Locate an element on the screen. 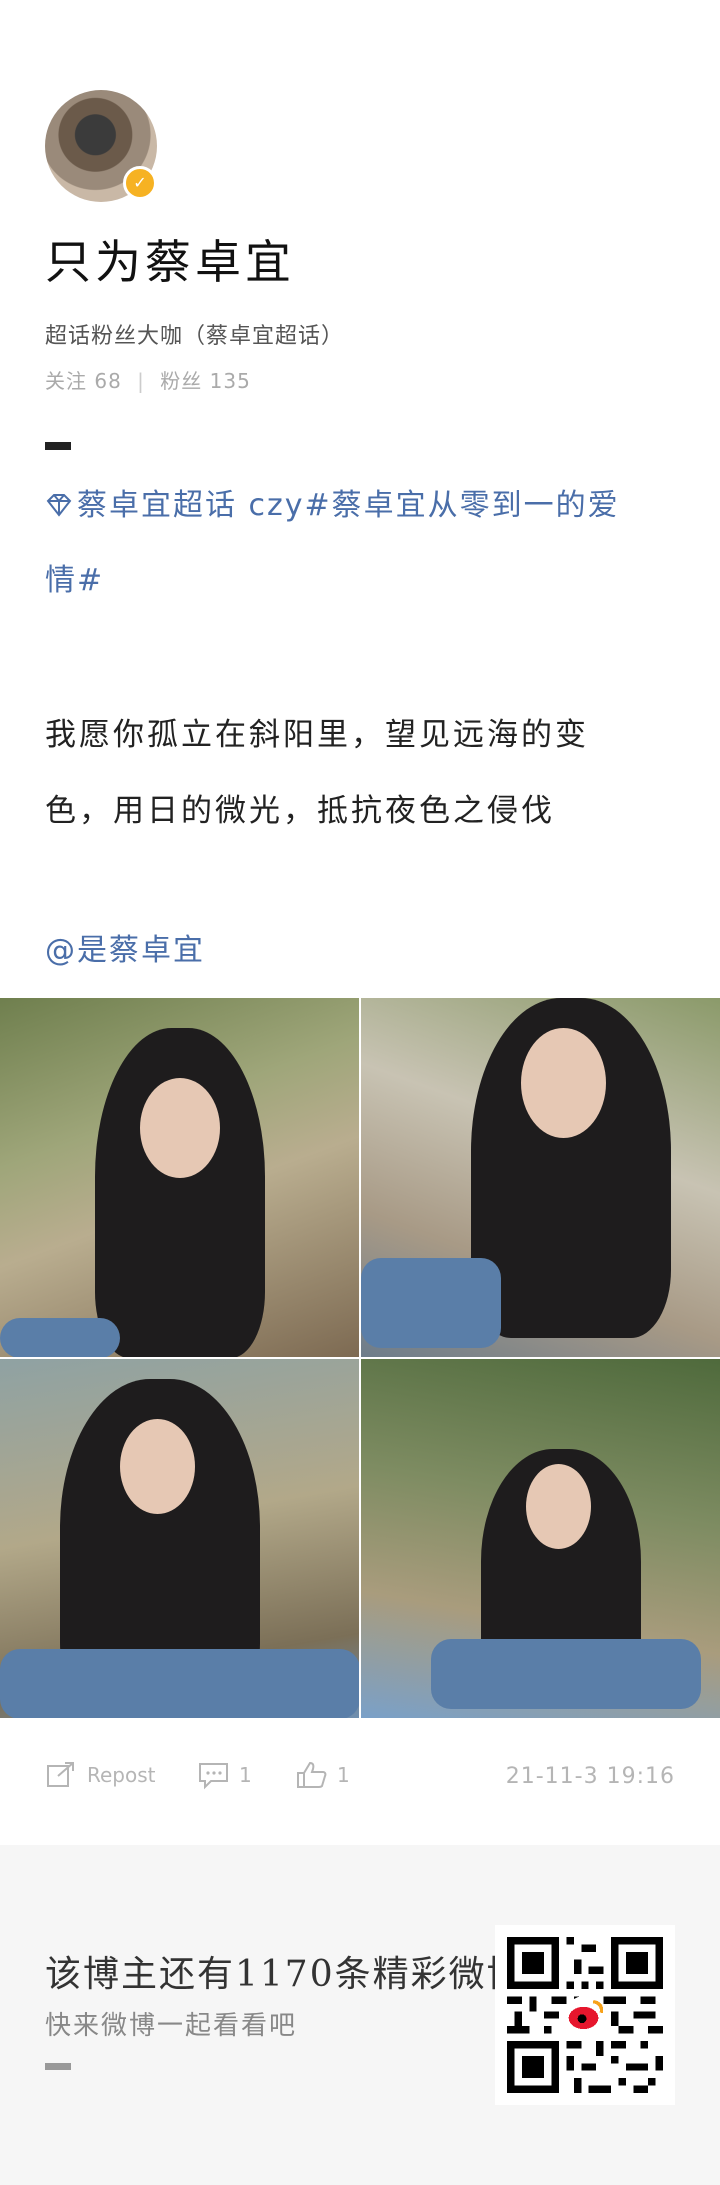 Image resolution: width=720 pixels, height=2185 pixels. topic-code: czy is located at coordinates (277, 505).